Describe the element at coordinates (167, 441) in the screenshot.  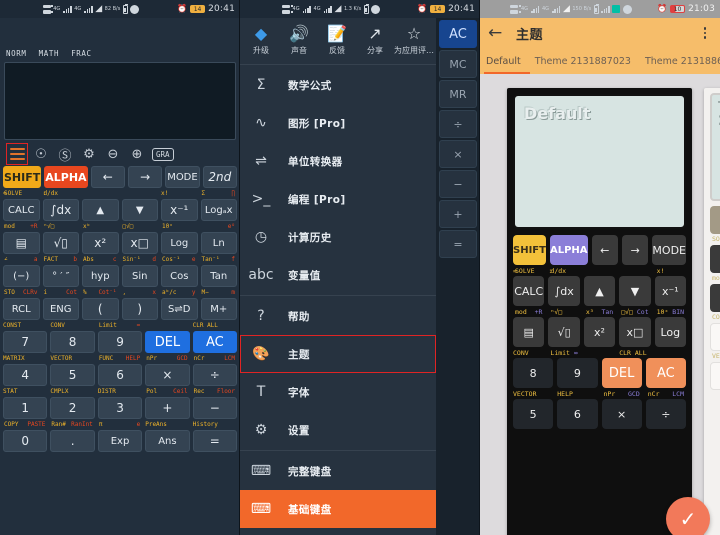
I see `calc-key-ans: Ans` at that location.